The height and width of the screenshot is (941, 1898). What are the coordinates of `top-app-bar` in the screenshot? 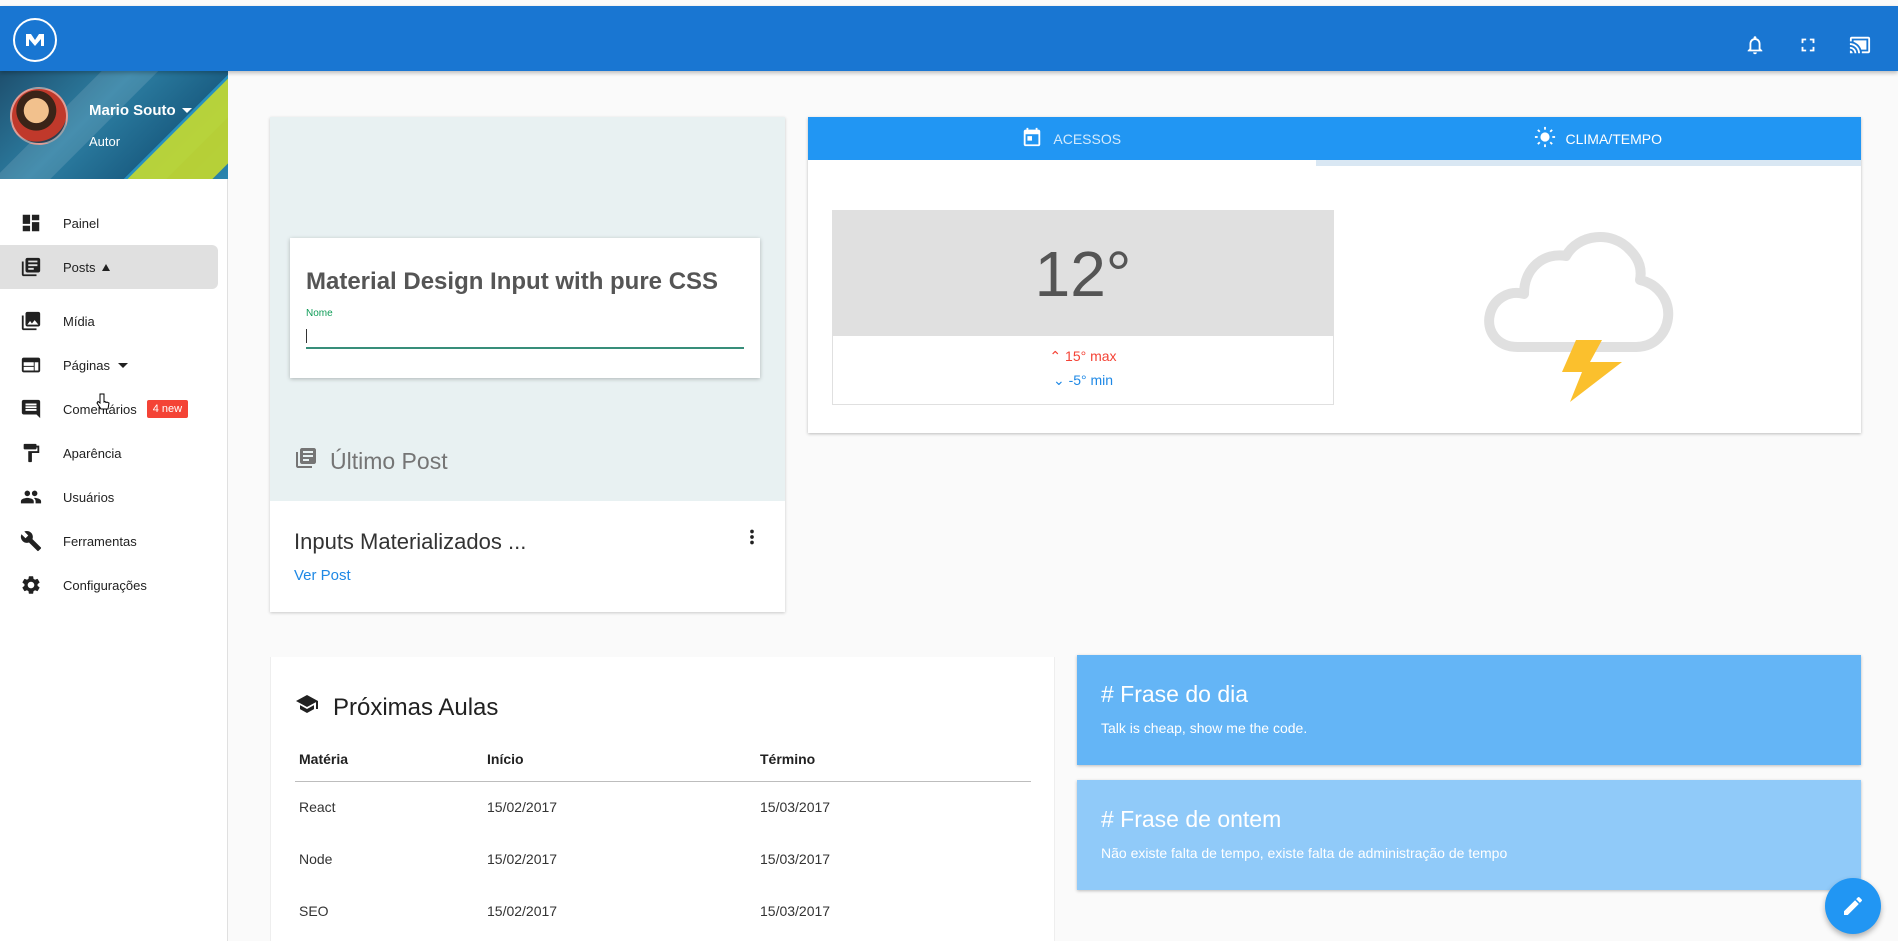 It's located at (949, 38).